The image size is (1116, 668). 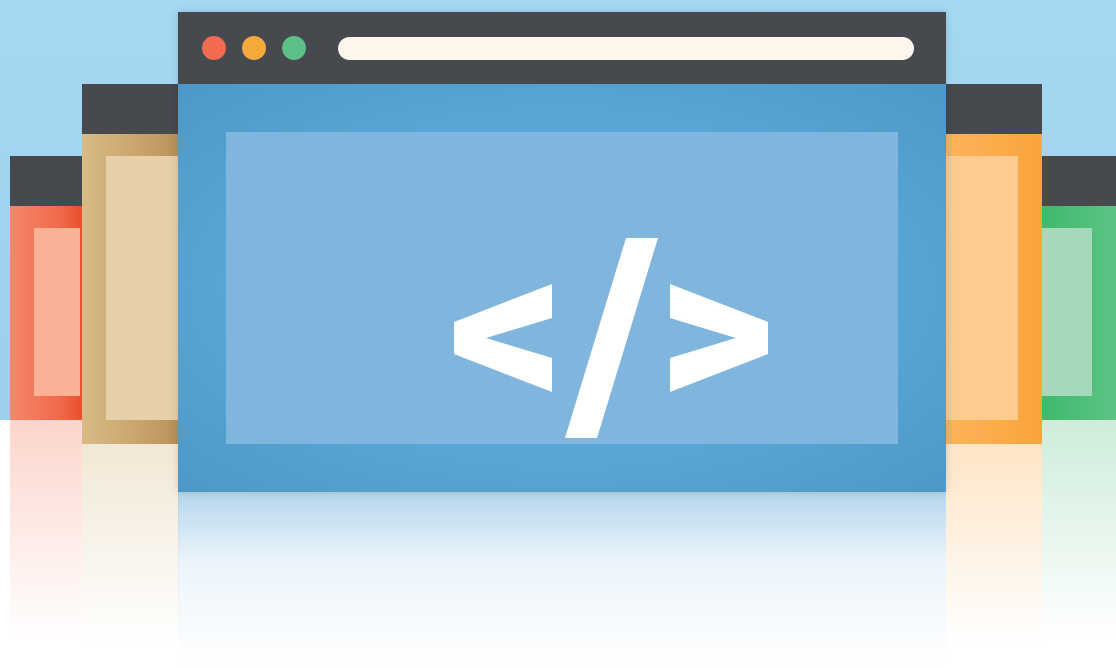 What do you see at coordinates (214, 48) in the screenshot?
I see `close-dot-icon` at bounding box center [214, 48].